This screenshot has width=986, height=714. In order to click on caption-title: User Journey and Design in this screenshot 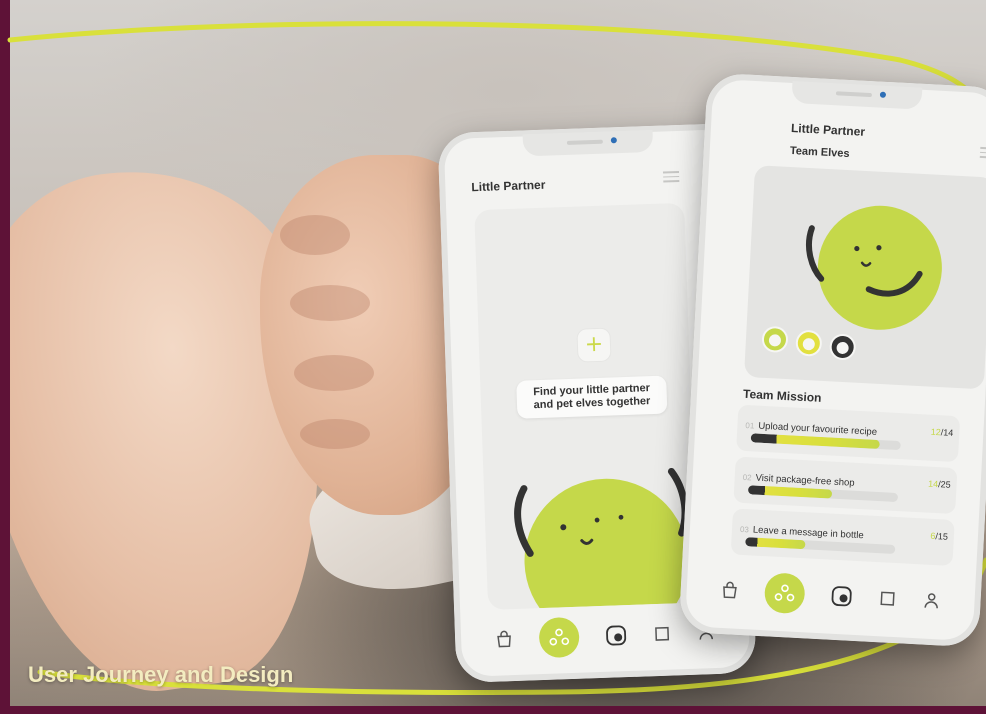, I will do `click(161, 674)`.